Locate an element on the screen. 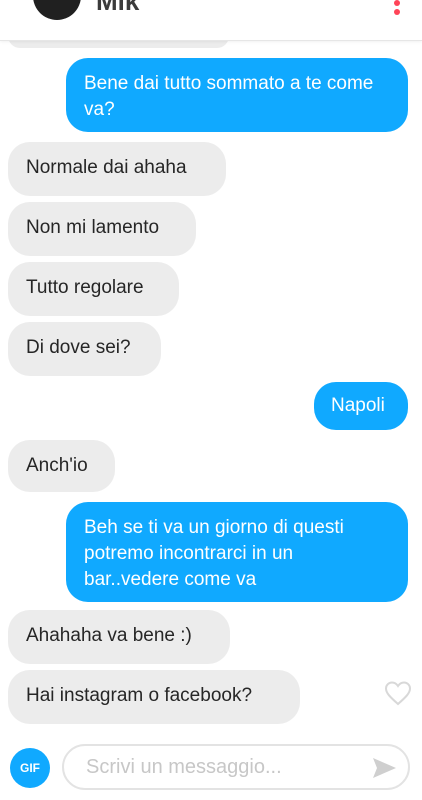 The image size is (422, 800). message-incoming: Anch'io is located at coordinates (61, 466).